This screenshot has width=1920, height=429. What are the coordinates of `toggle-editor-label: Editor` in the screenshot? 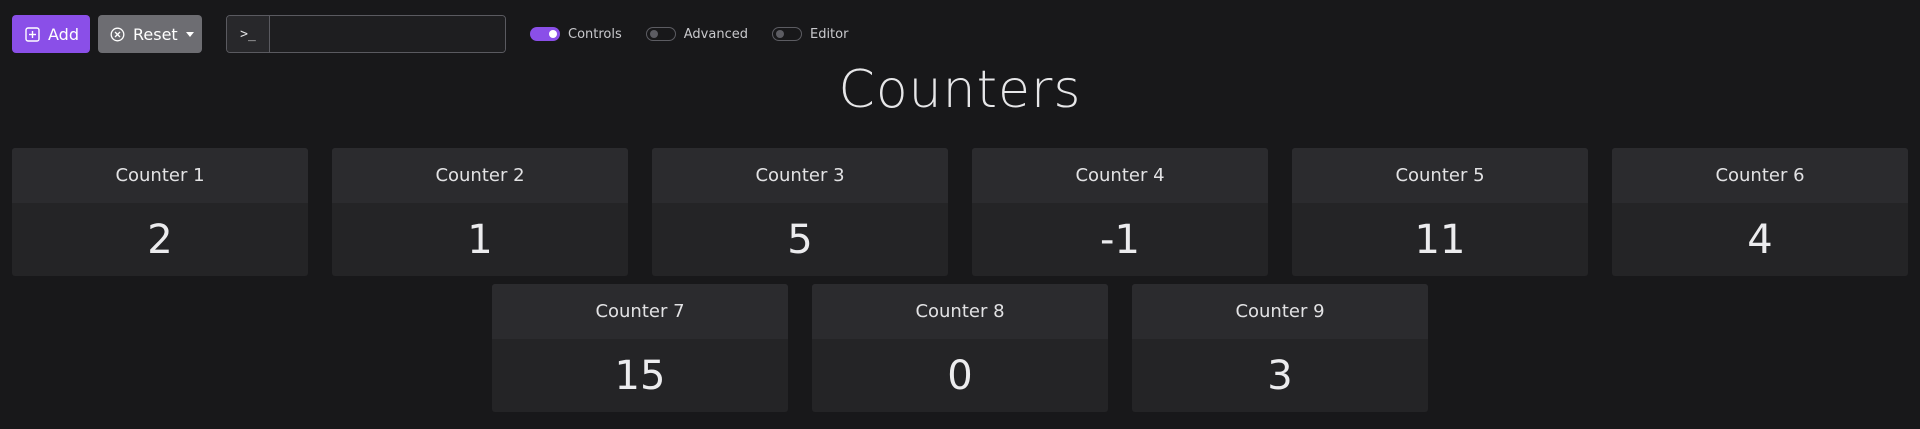 It's located at (829, 34).